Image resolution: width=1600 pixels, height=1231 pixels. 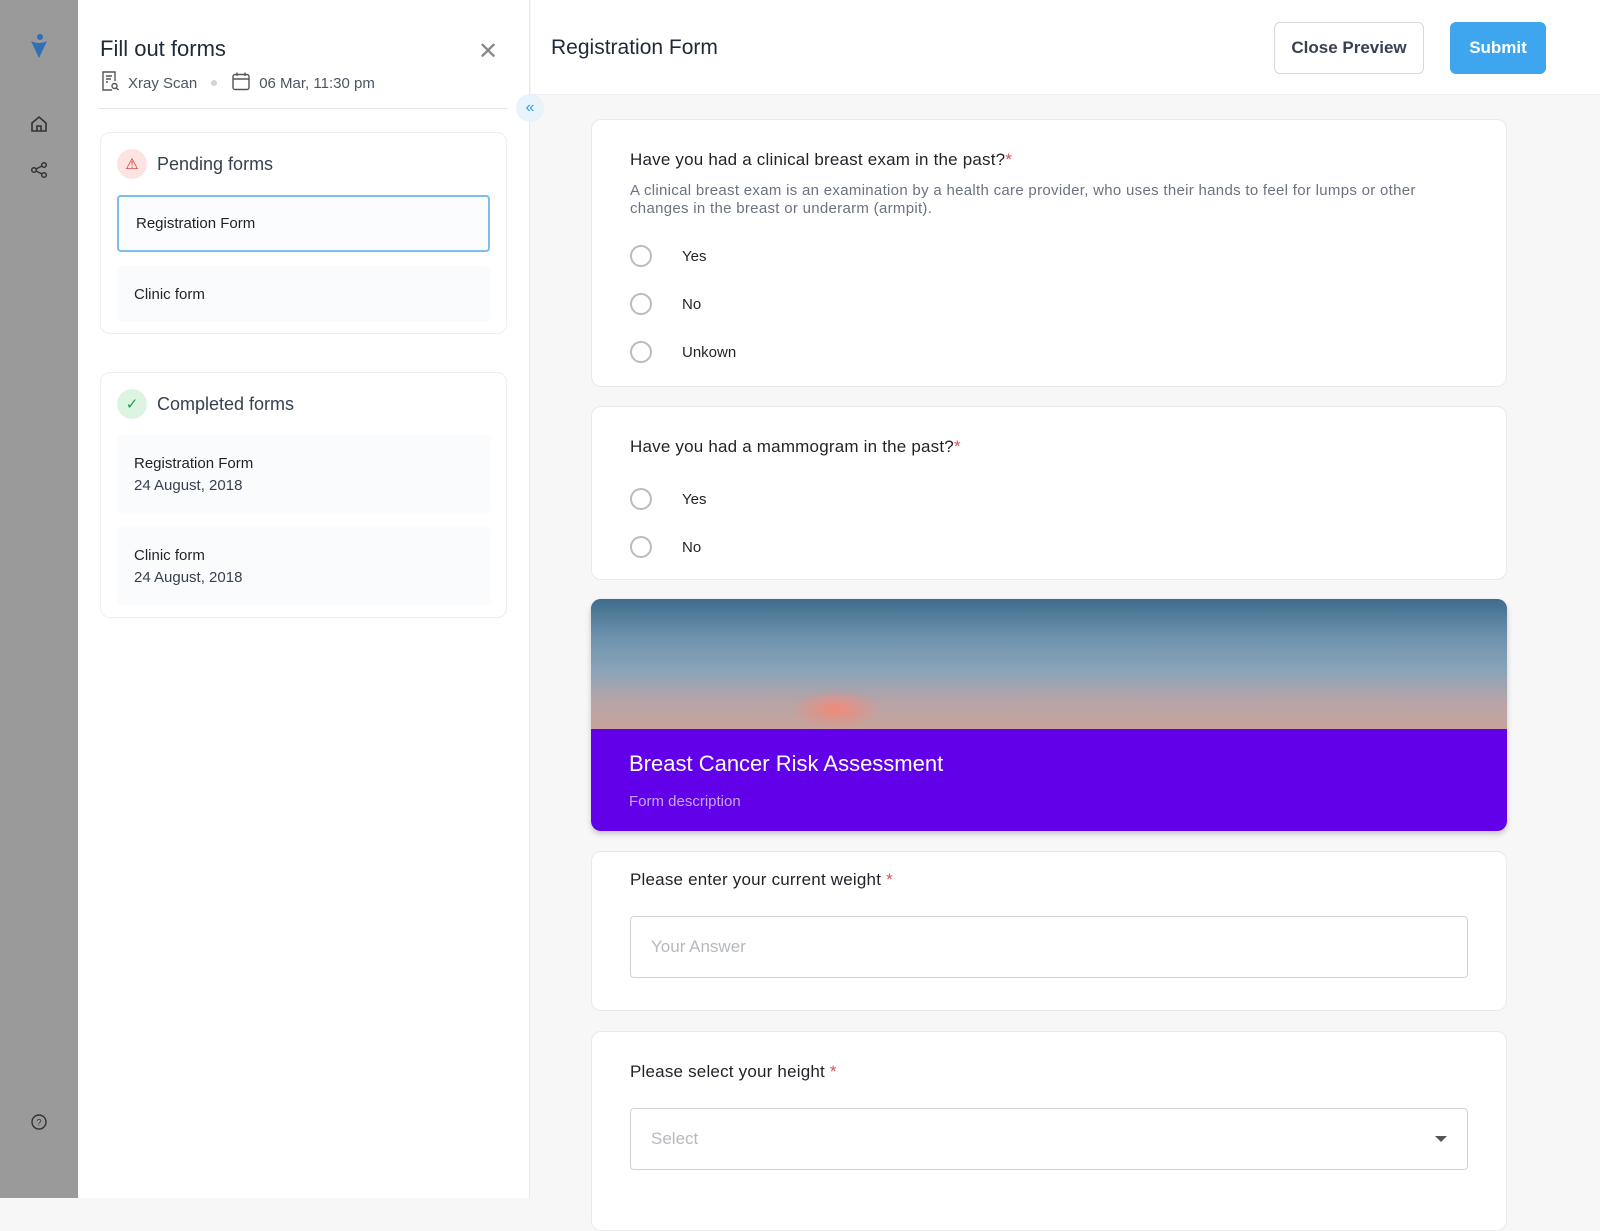 I want to click on appointment-datetime: 06 Mar, 11:30 pm, so click(x=317, y=83).